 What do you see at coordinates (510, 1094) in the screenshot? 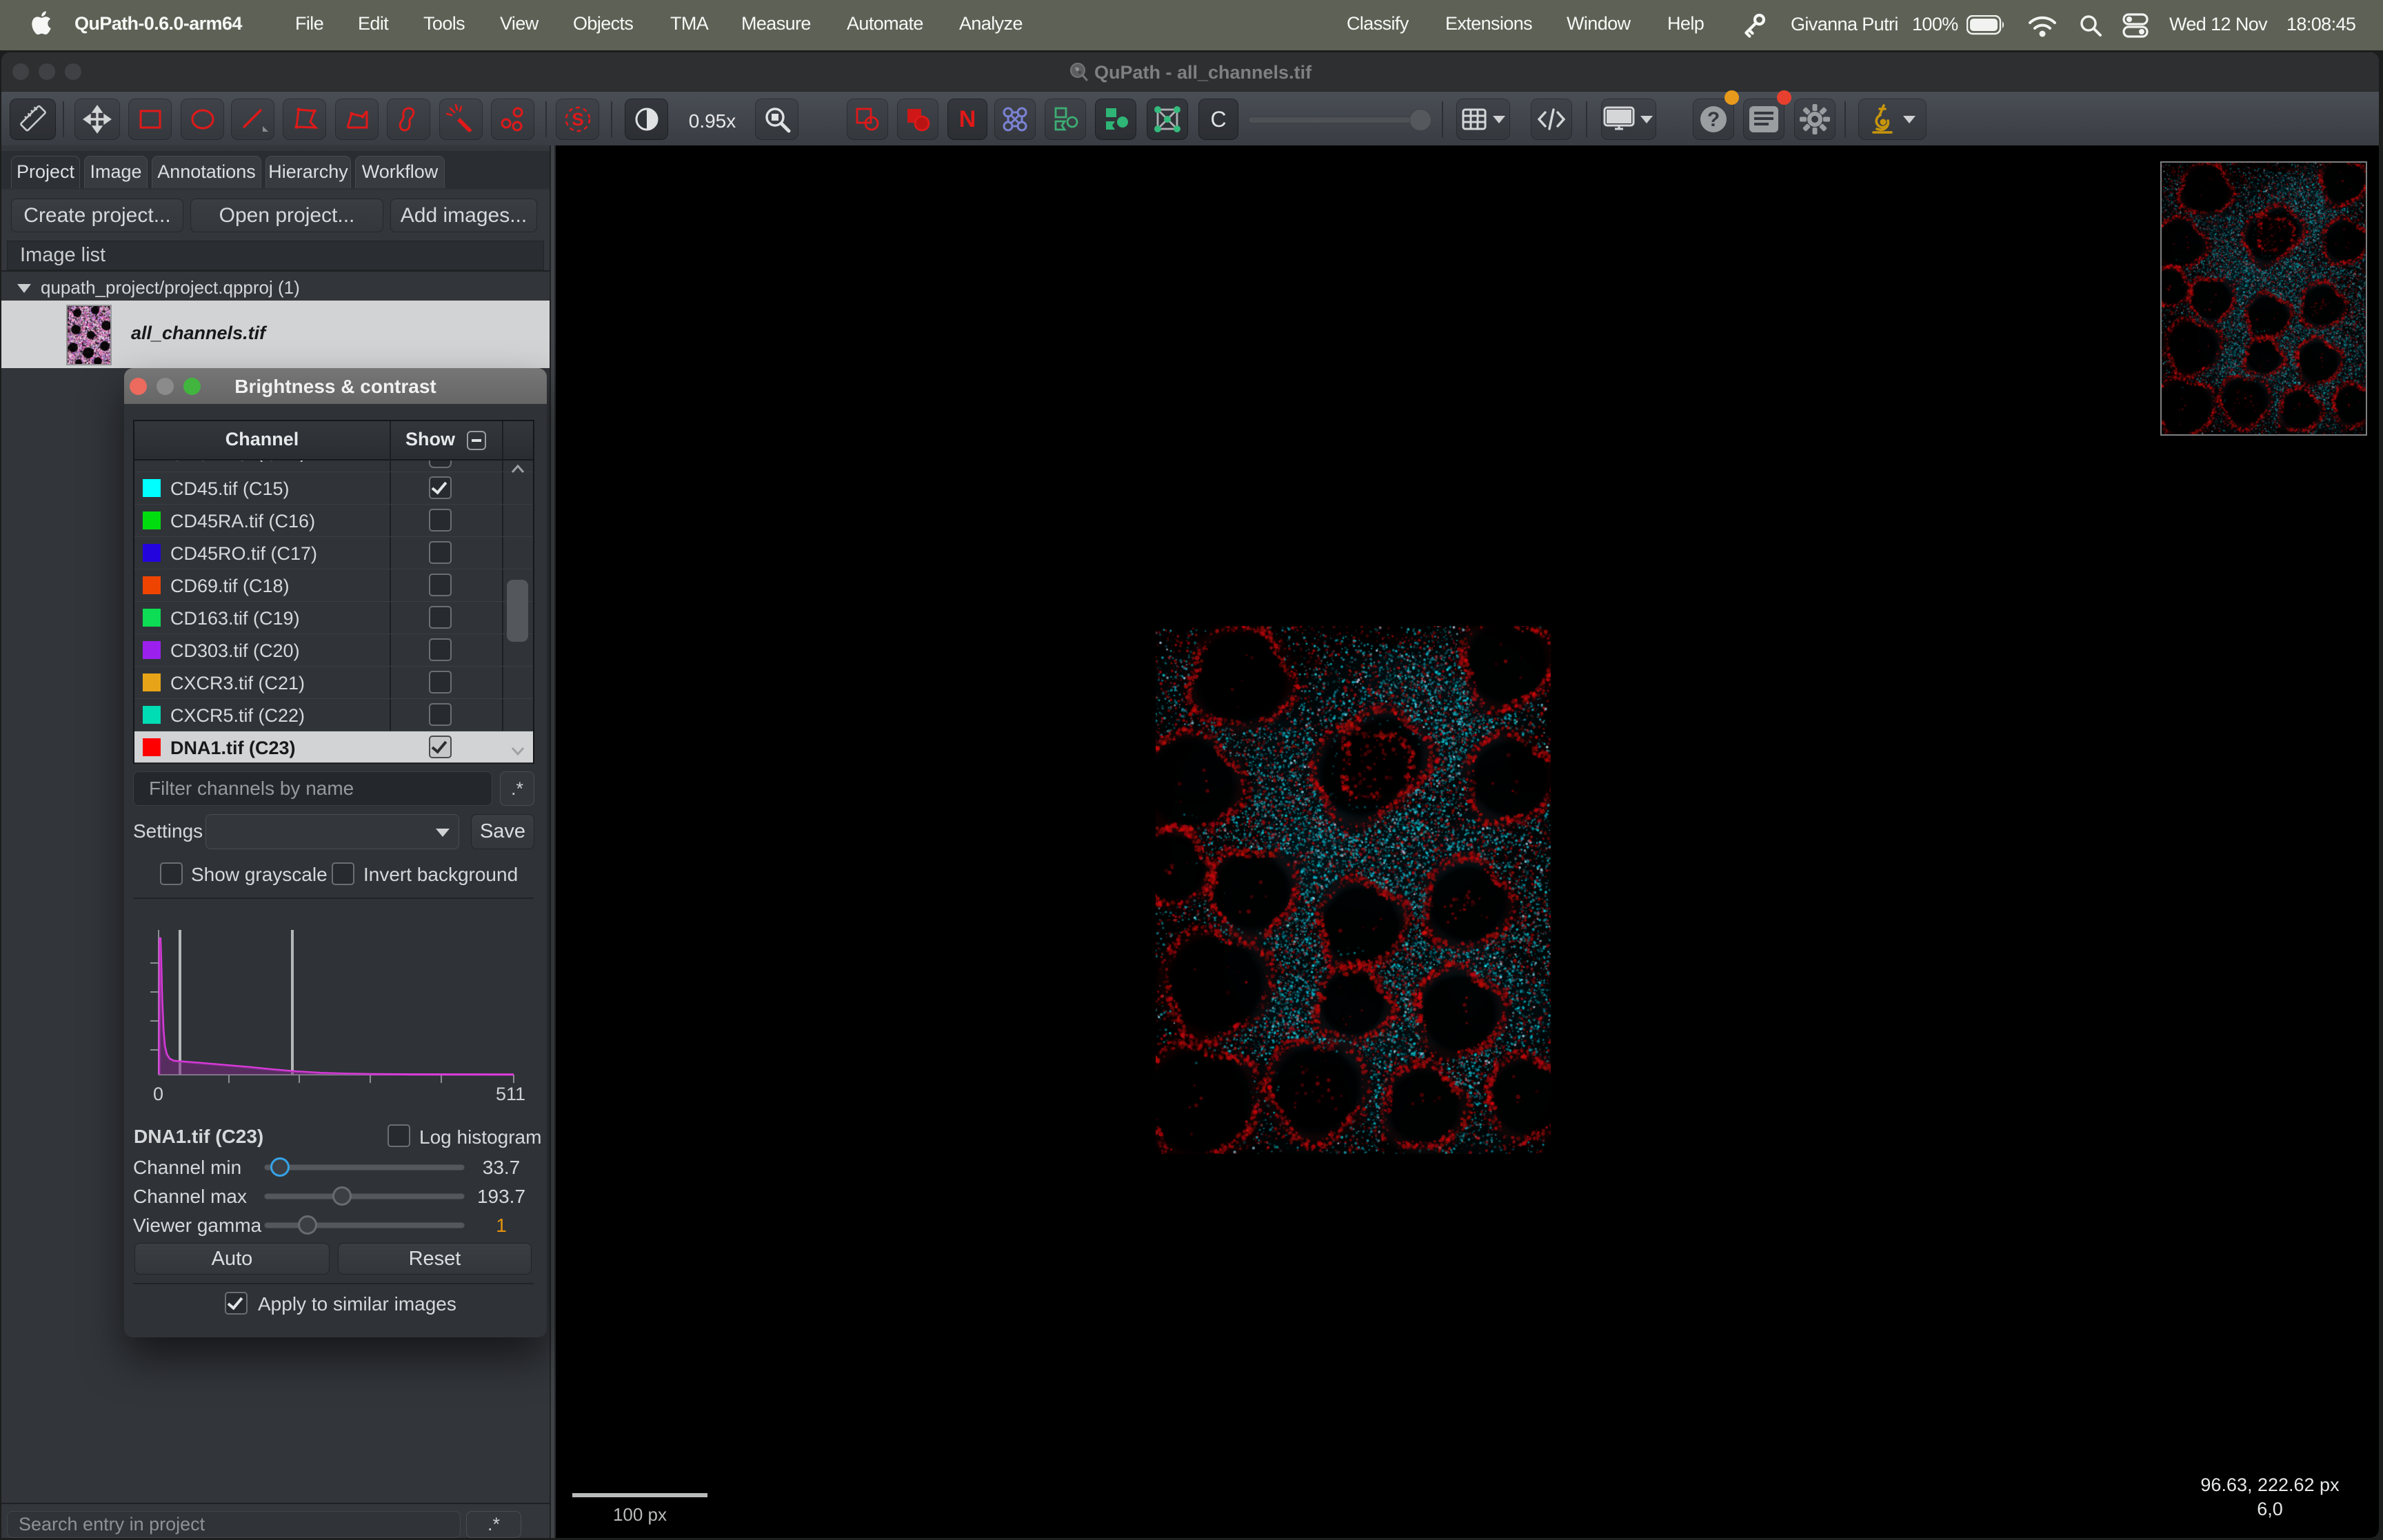
I see `svg-text: 511` at bounding box center [510, 1094].